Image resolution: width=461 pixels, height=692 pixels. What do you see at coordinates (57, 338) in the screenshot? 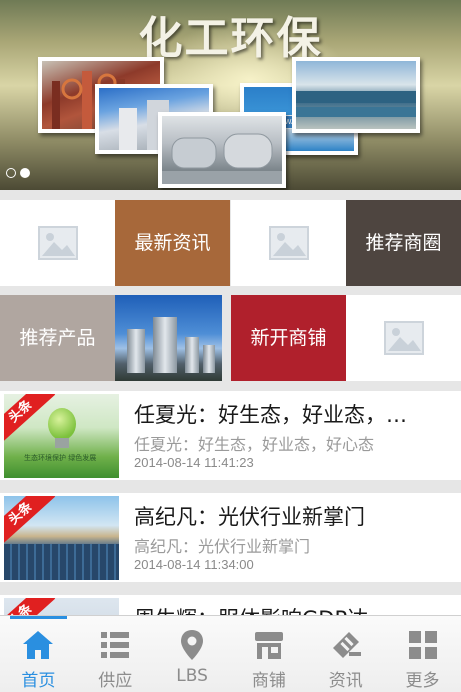
I see `category-label: 推荐产品` at bounding box center [57, 338].